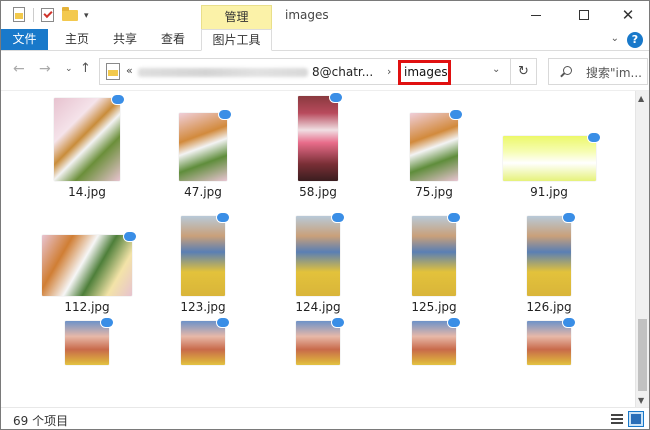 This screenshot has width=650, height=430. I want to click on address-history-chevron-down-icon: ⌄, so click(496, 69).